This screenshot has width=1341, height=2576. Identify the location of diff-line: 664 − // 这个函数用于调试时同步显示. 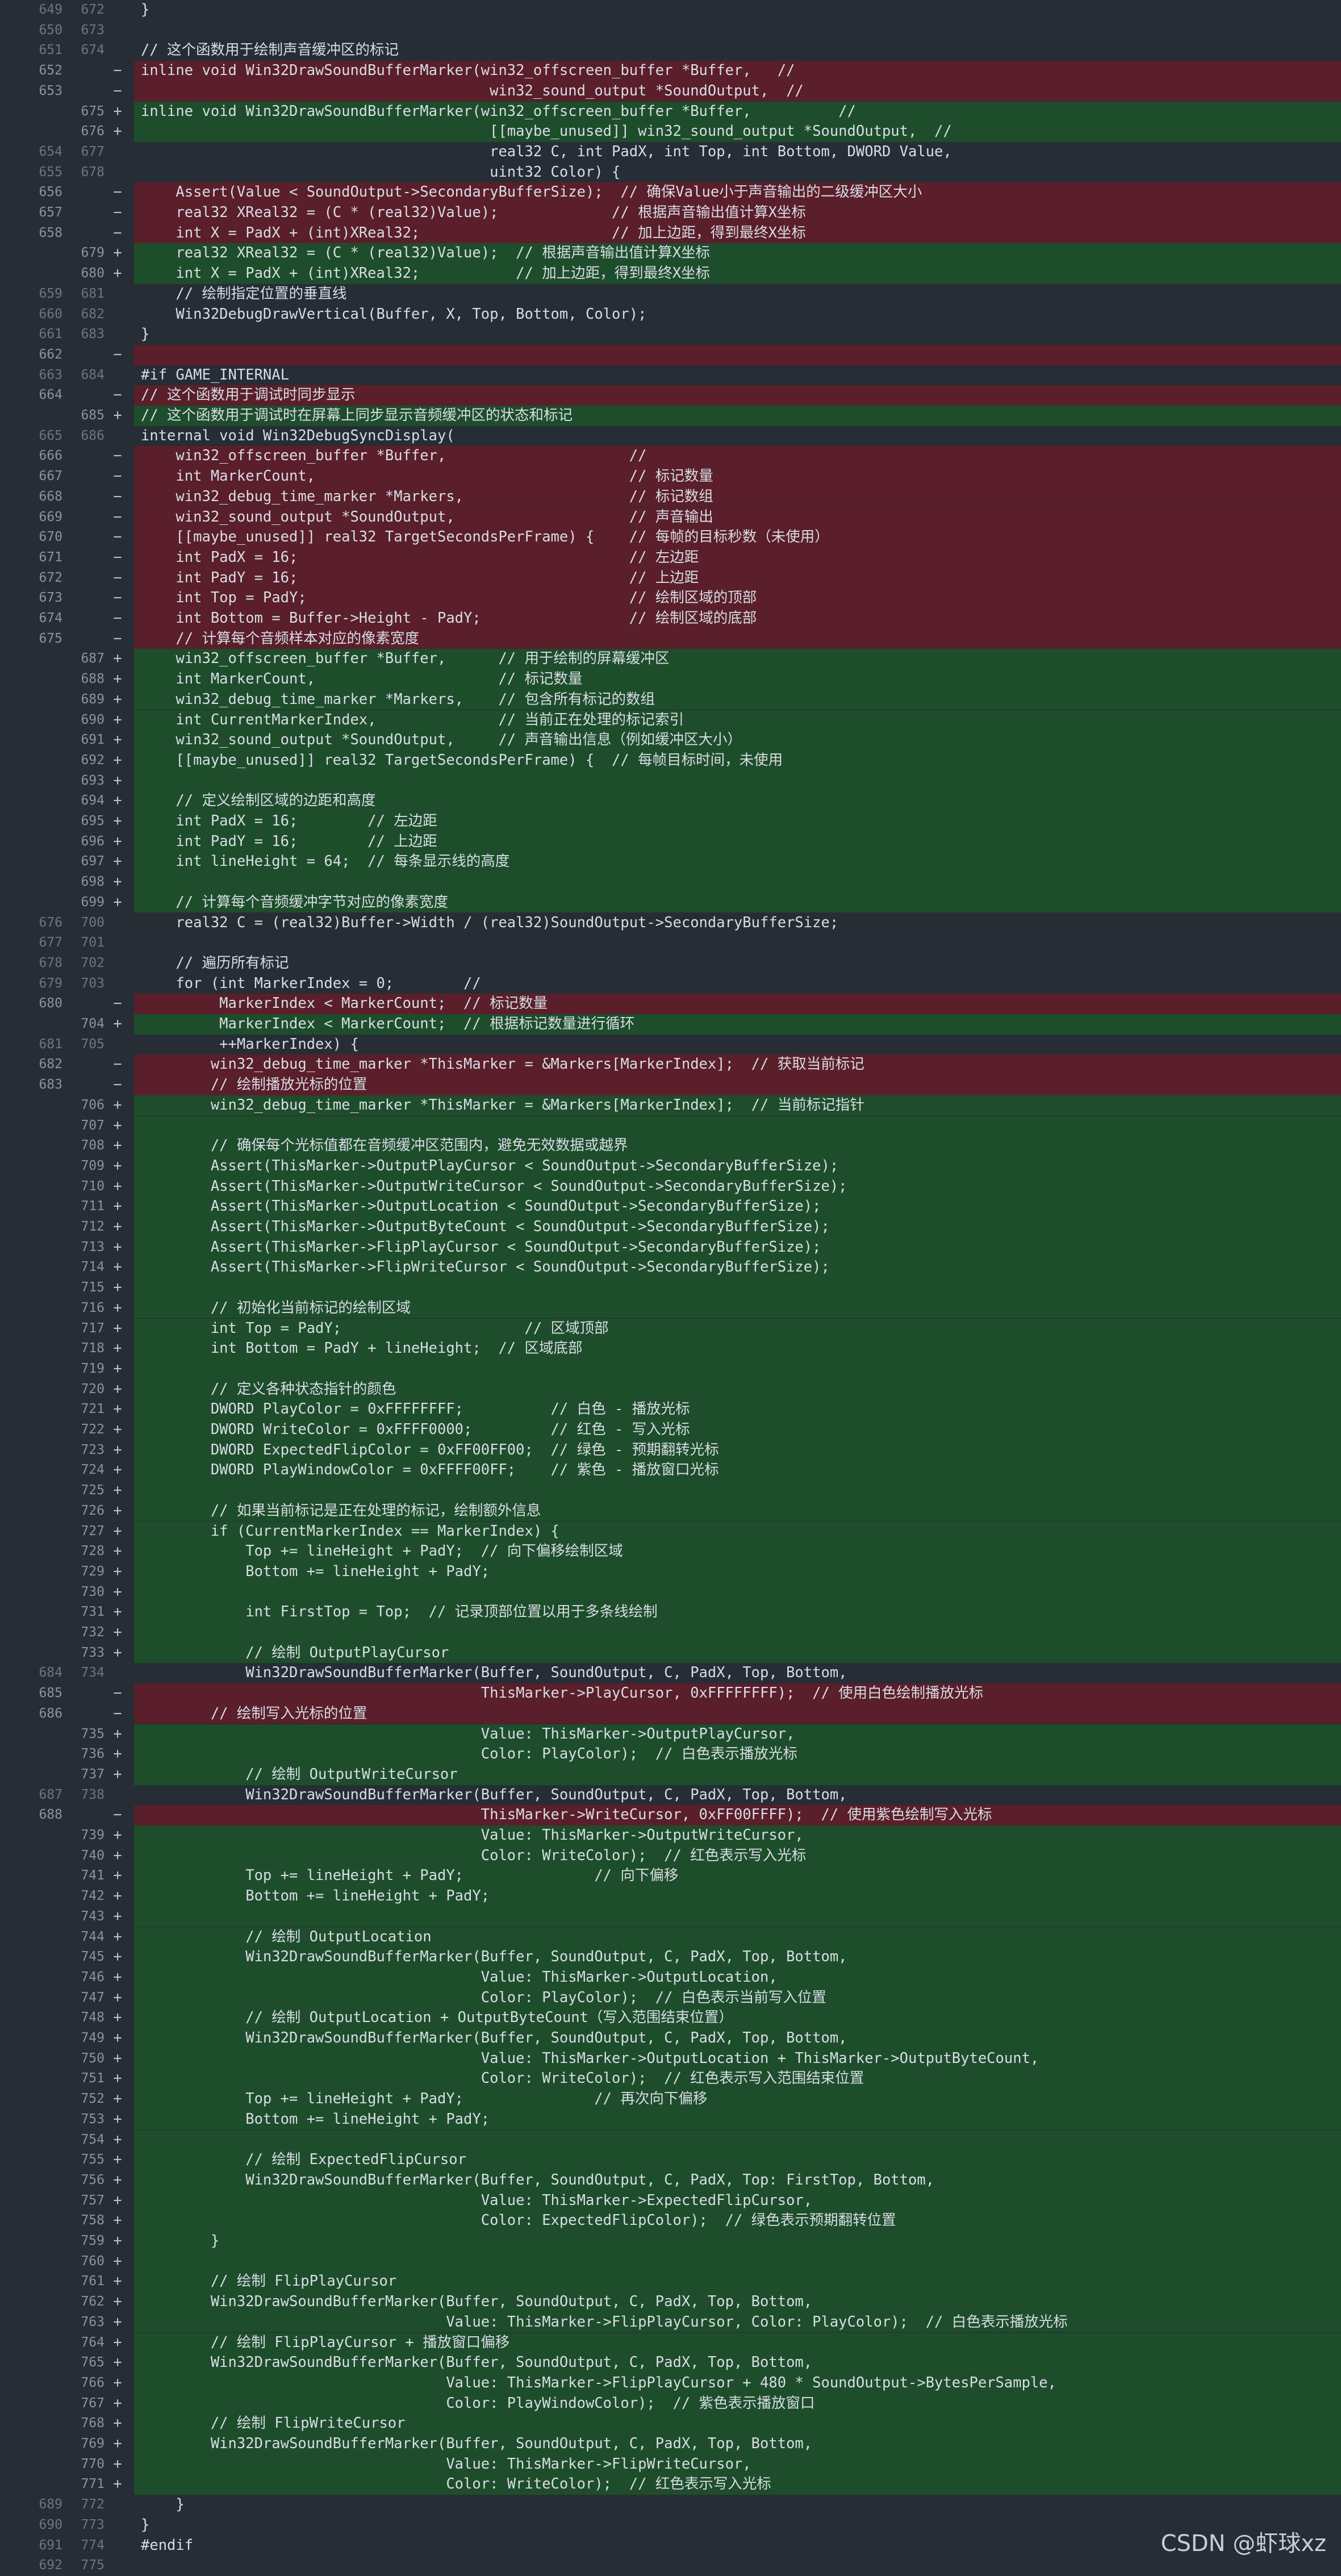
(670, 396).